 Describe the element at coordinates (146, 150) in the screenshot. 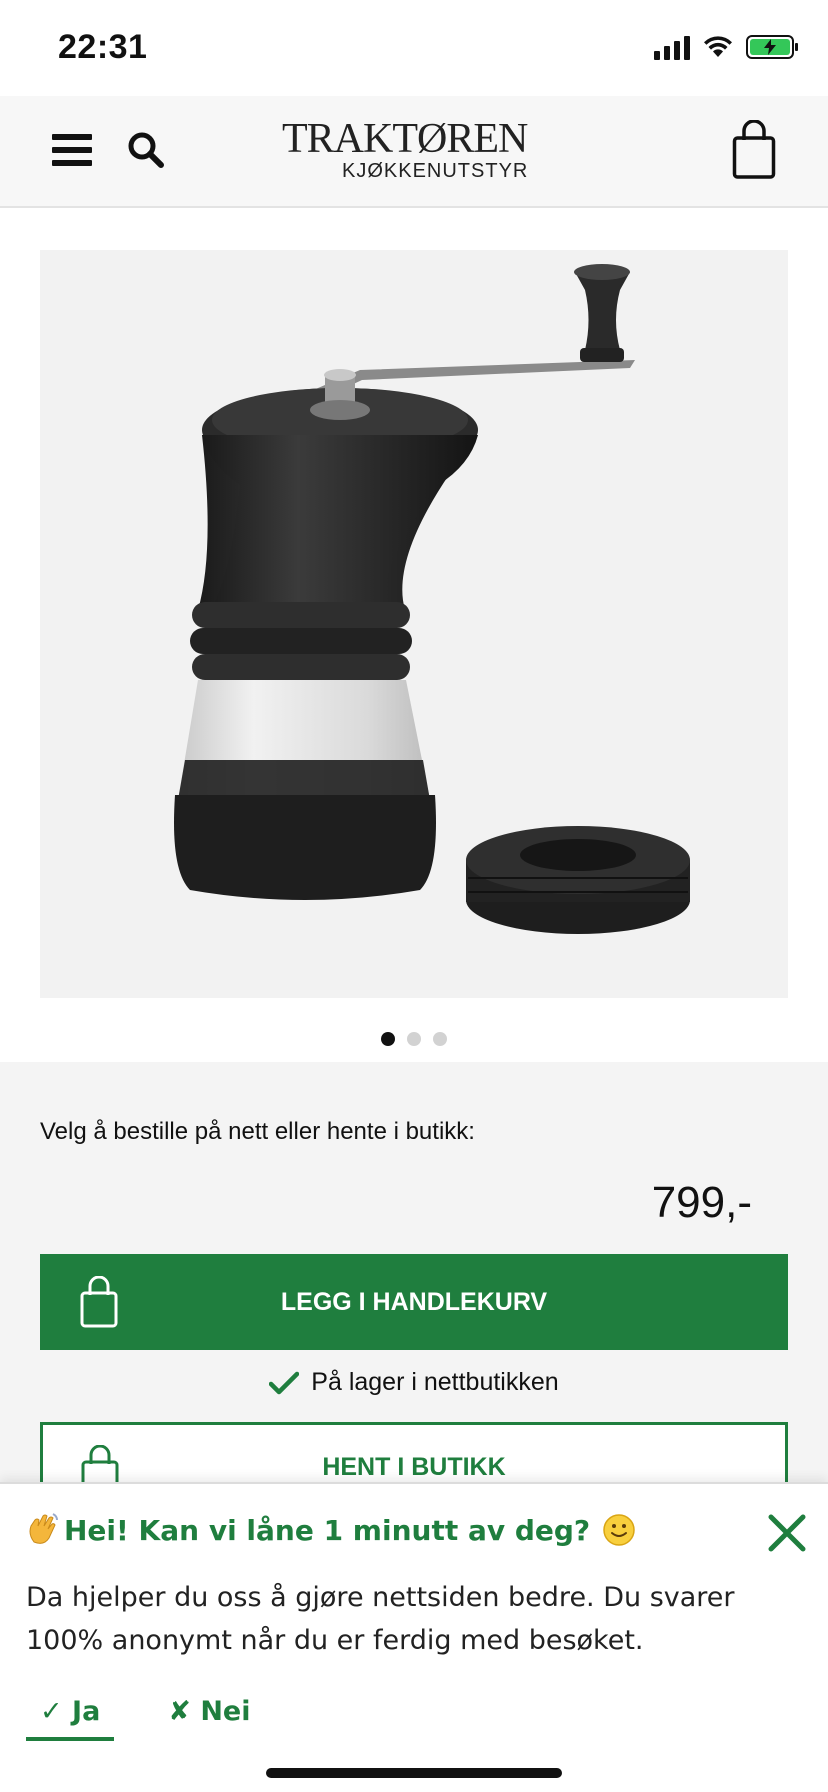

I see `search-icon` at that location.